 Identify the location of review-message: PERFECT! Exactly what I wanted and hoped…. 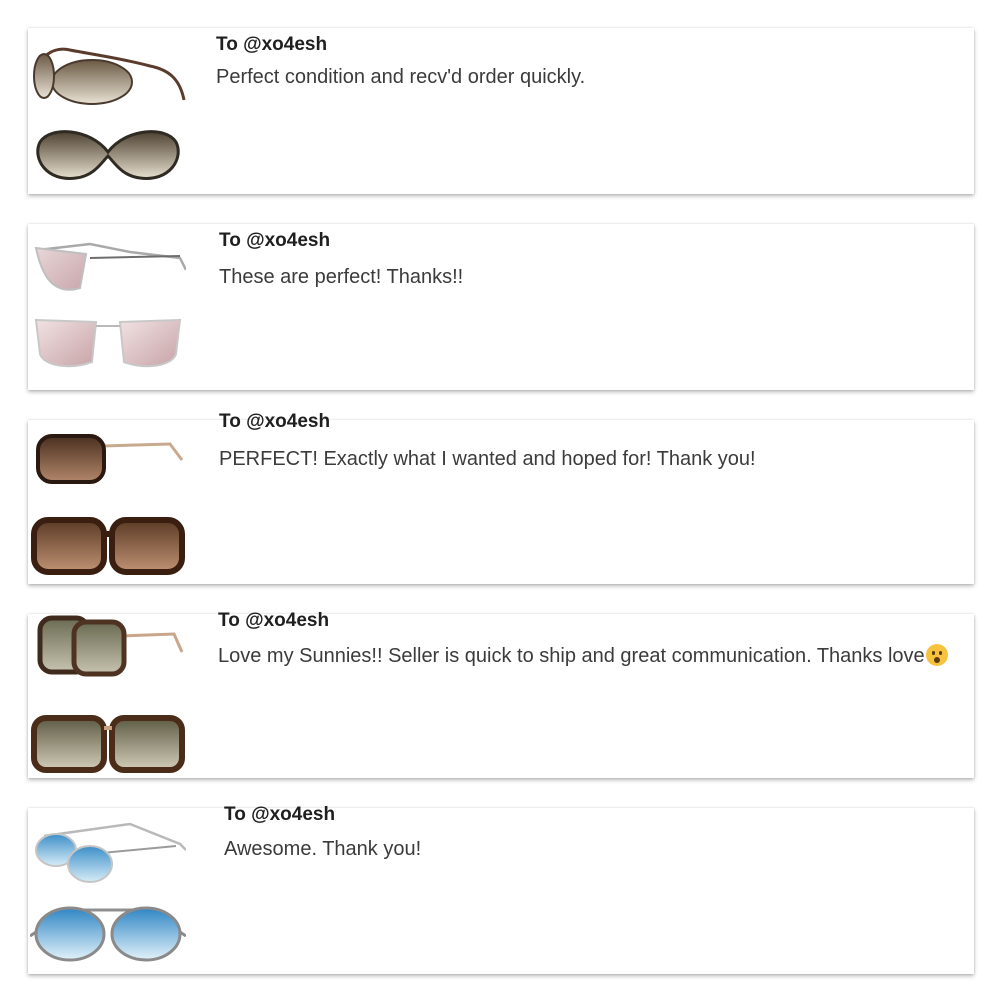
(487, 459).